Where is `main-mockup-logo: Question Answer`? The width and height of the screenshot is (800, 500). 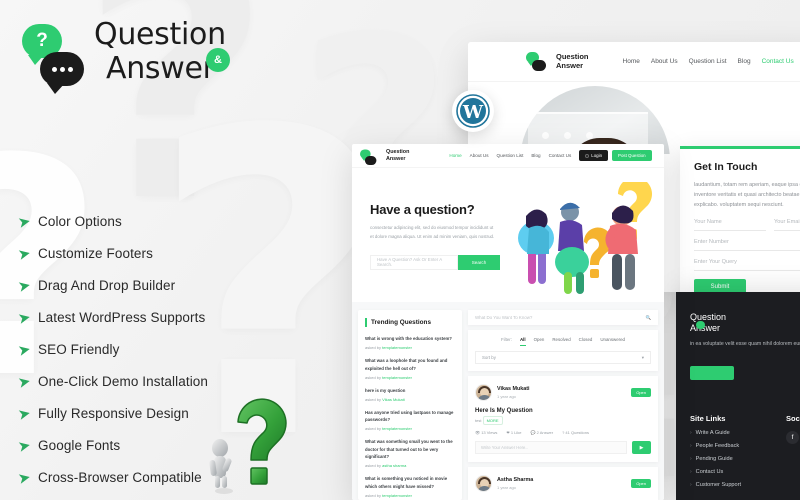
main-mockup-logo: Question Answer is located at coordinates (384, 156).